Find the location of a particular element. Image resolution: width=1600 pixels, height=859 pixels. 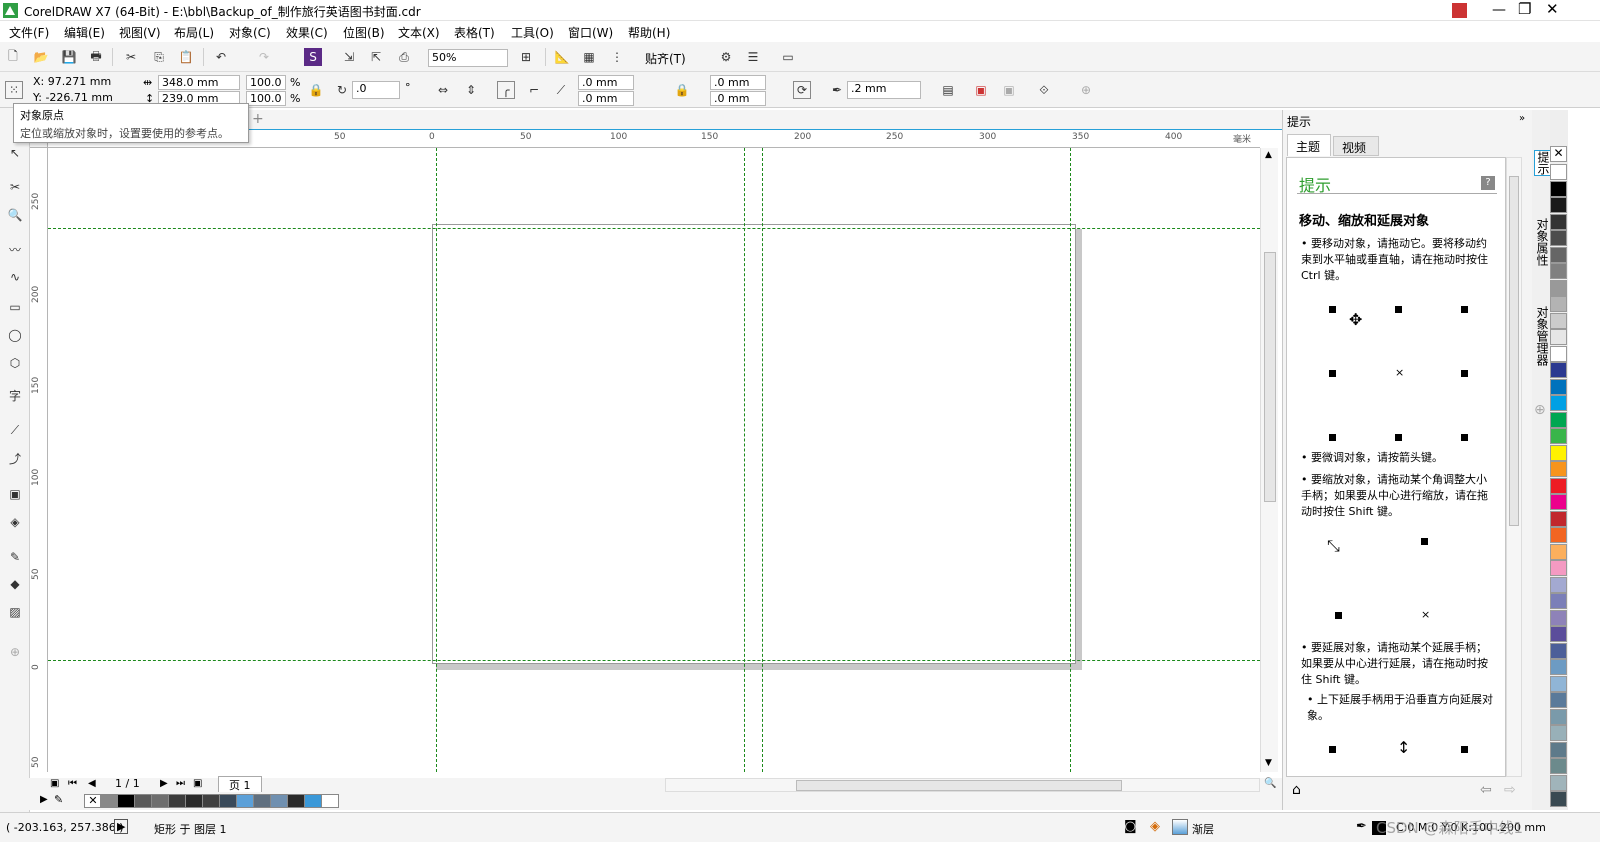

paste-icon: 📋 is located at coordinates (186, 57).